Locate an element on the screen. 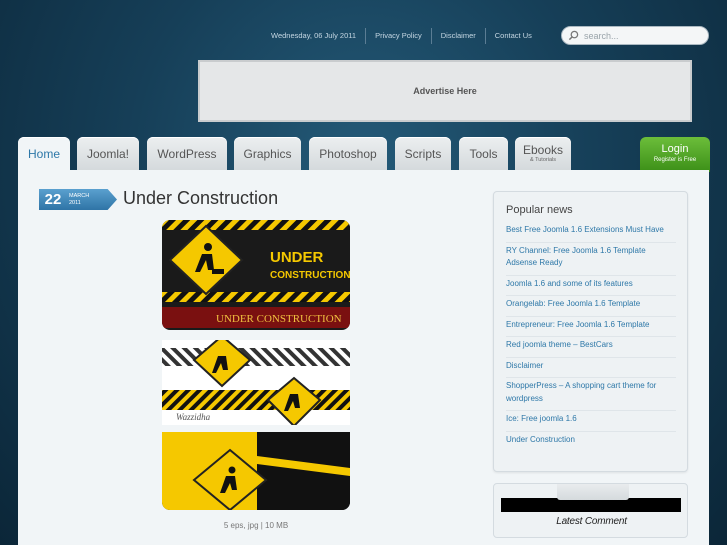 Image resolution: width=727 pixels, height=545 pixels. tab-label: Graphics is located at coordinates (267, 154).